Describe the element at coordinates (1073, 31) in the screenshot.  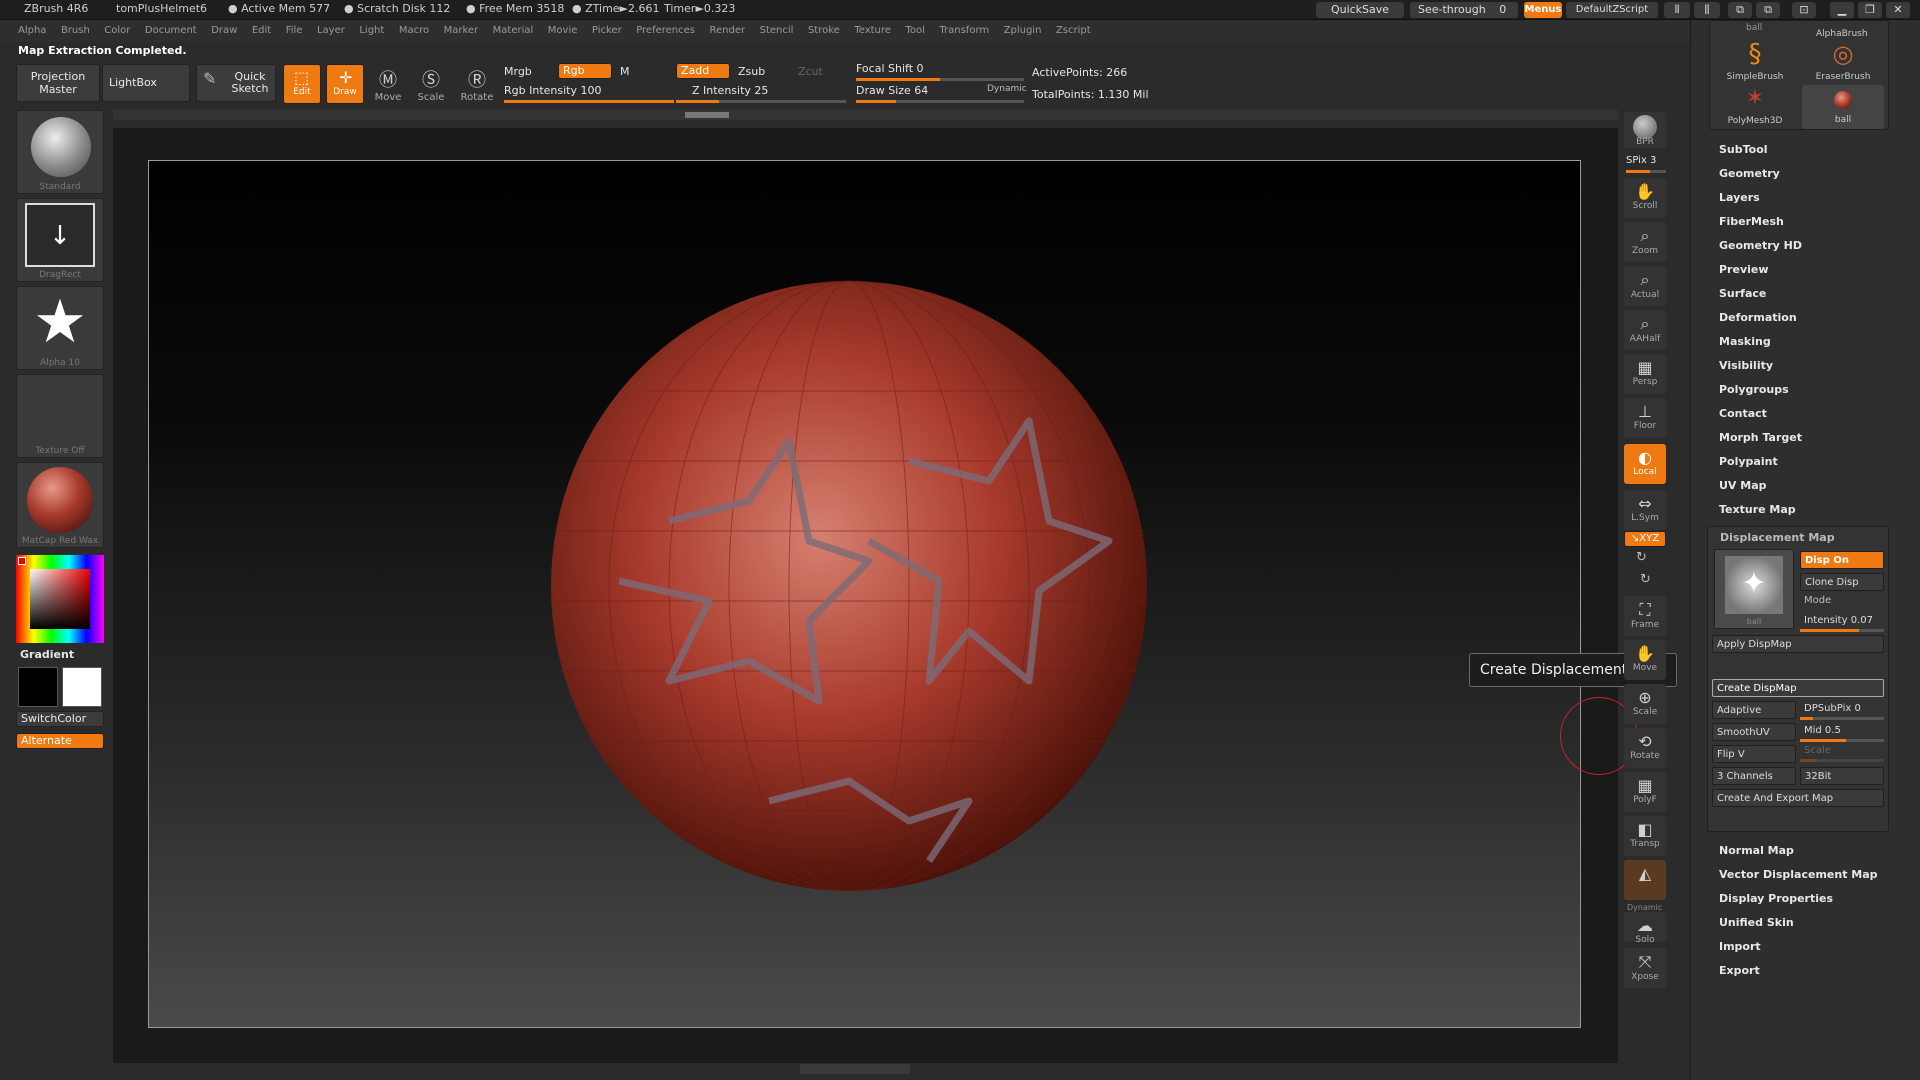
I see `menu-zscript: Zscript` at that location.